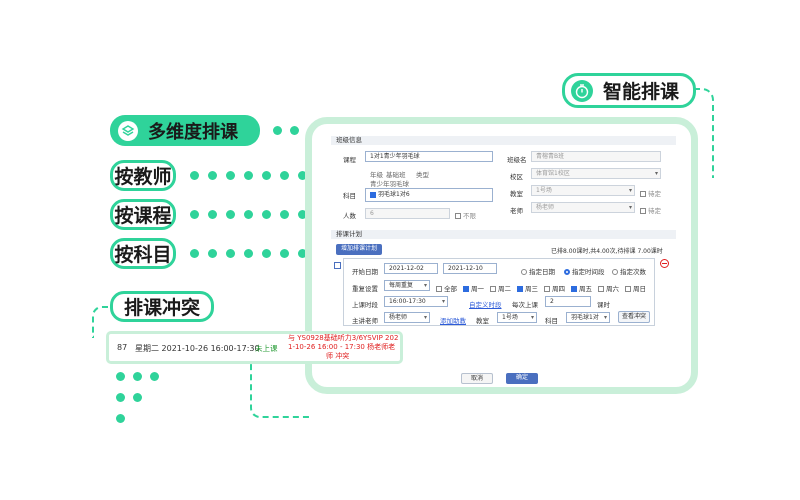 The height and width of the screenshot is (500, 800). What do you see at coordinates (504, 289) in the screenshot?
I see `day-tuesday-label: 周二` at bounding box center [504, 289].